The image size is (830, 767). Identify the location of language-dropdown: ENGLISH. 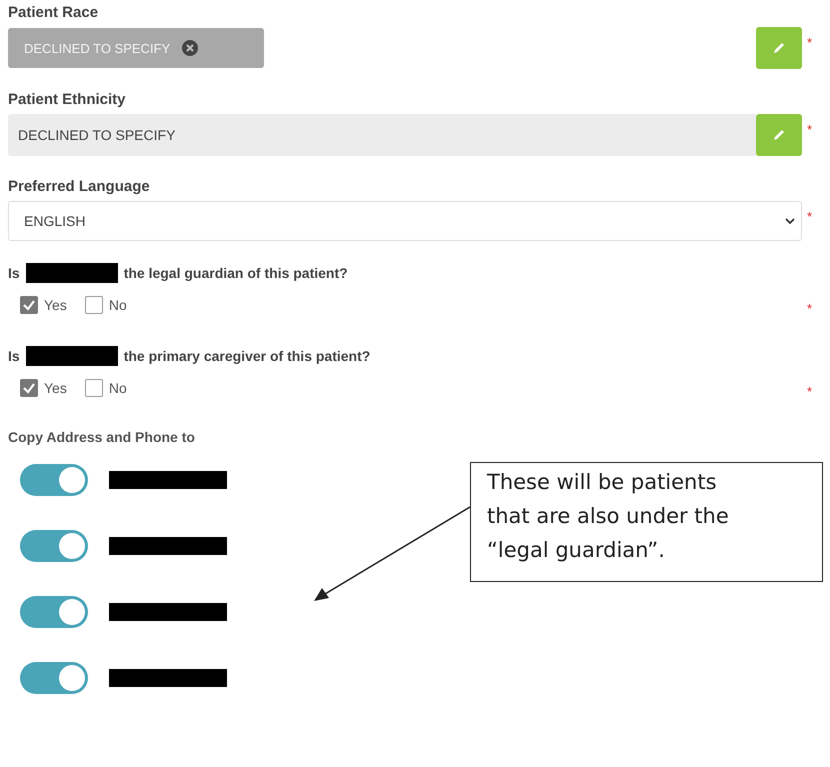
(405, 221).